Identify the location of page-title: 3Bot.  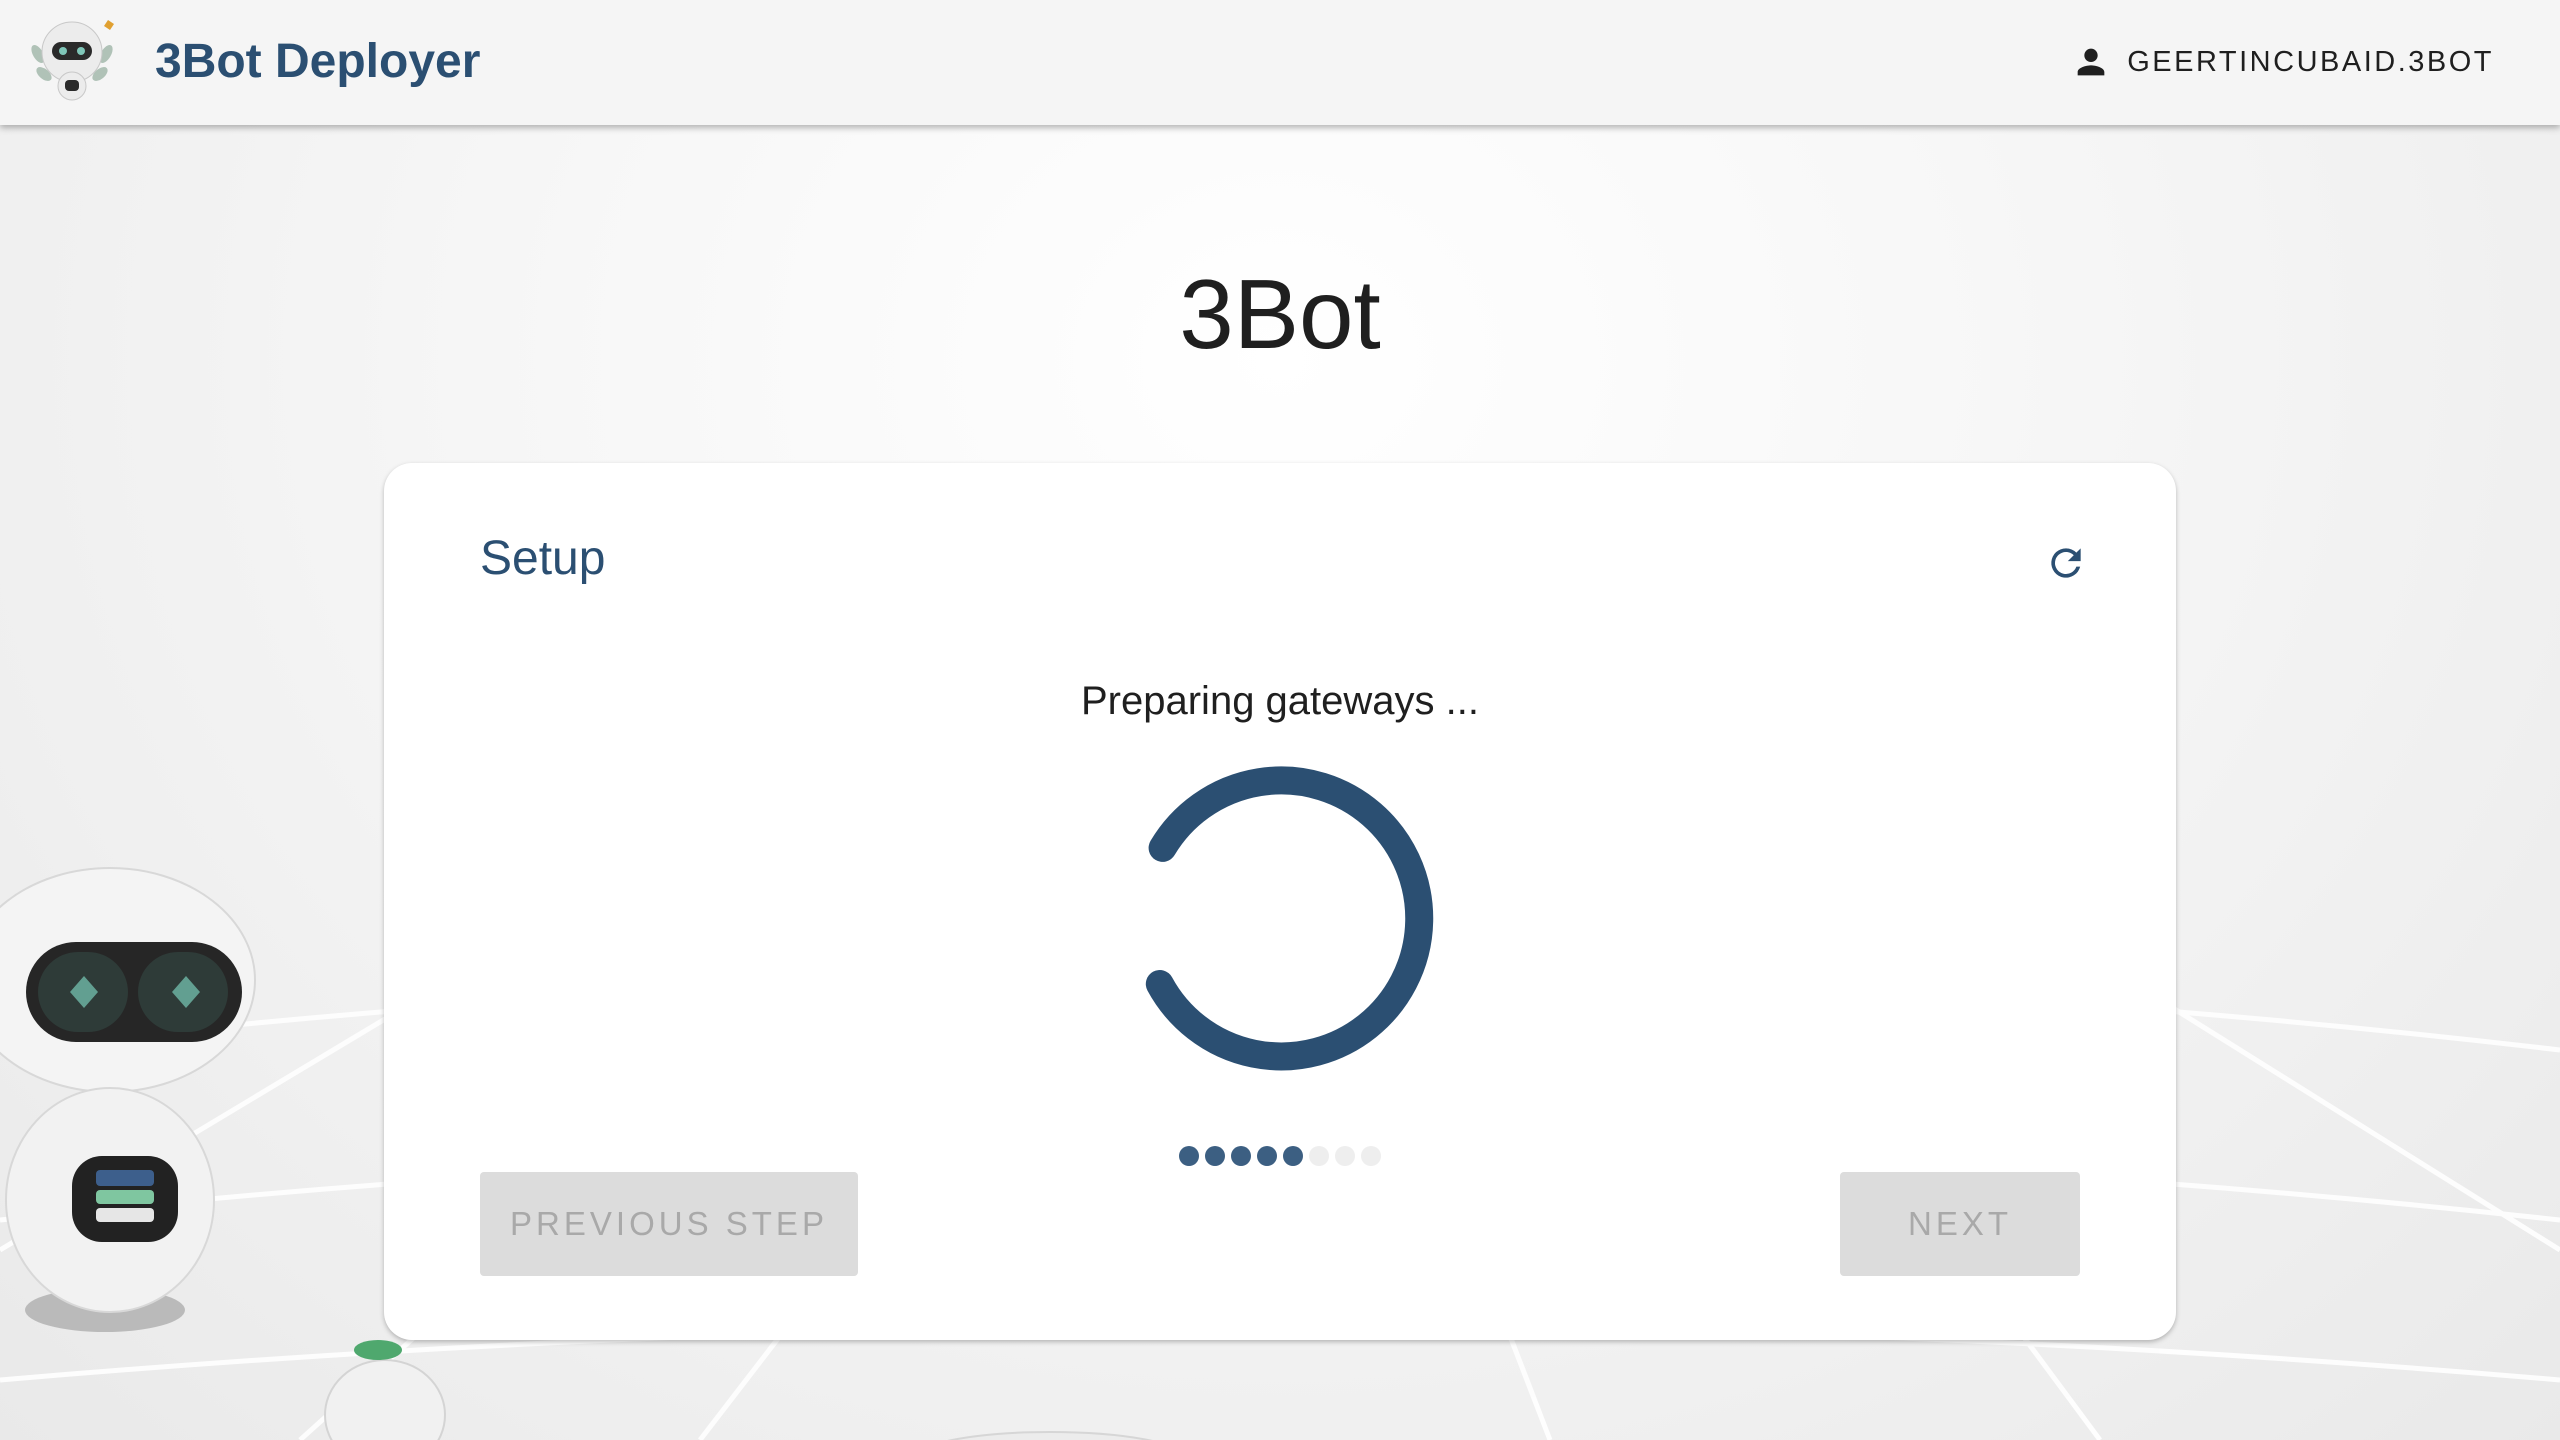
(1280, 314).